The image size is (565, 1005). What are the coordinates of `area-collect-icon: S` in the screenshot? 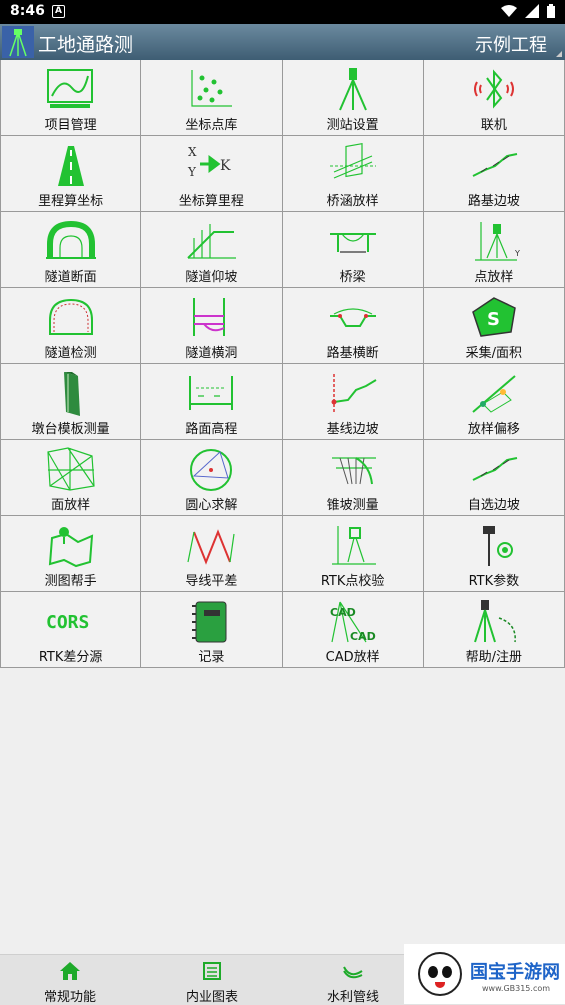 It's located at (494, 317).